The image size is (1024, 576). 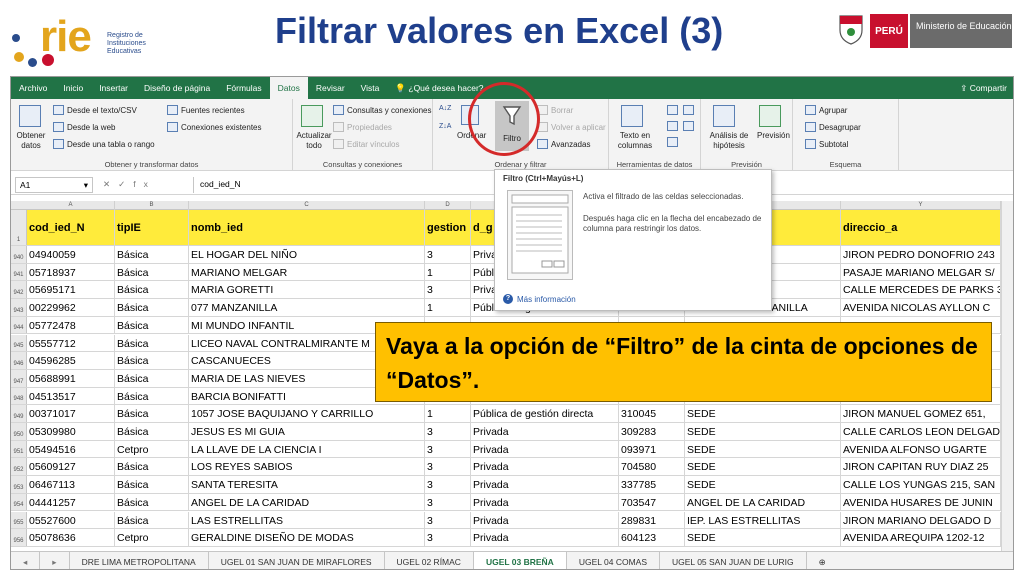 What do you see at coordinates (307, 537) in the screenshot?
I see `table-cell: GERALDINE DISEÑO DE MODAS` at bounding box center [307, 537].